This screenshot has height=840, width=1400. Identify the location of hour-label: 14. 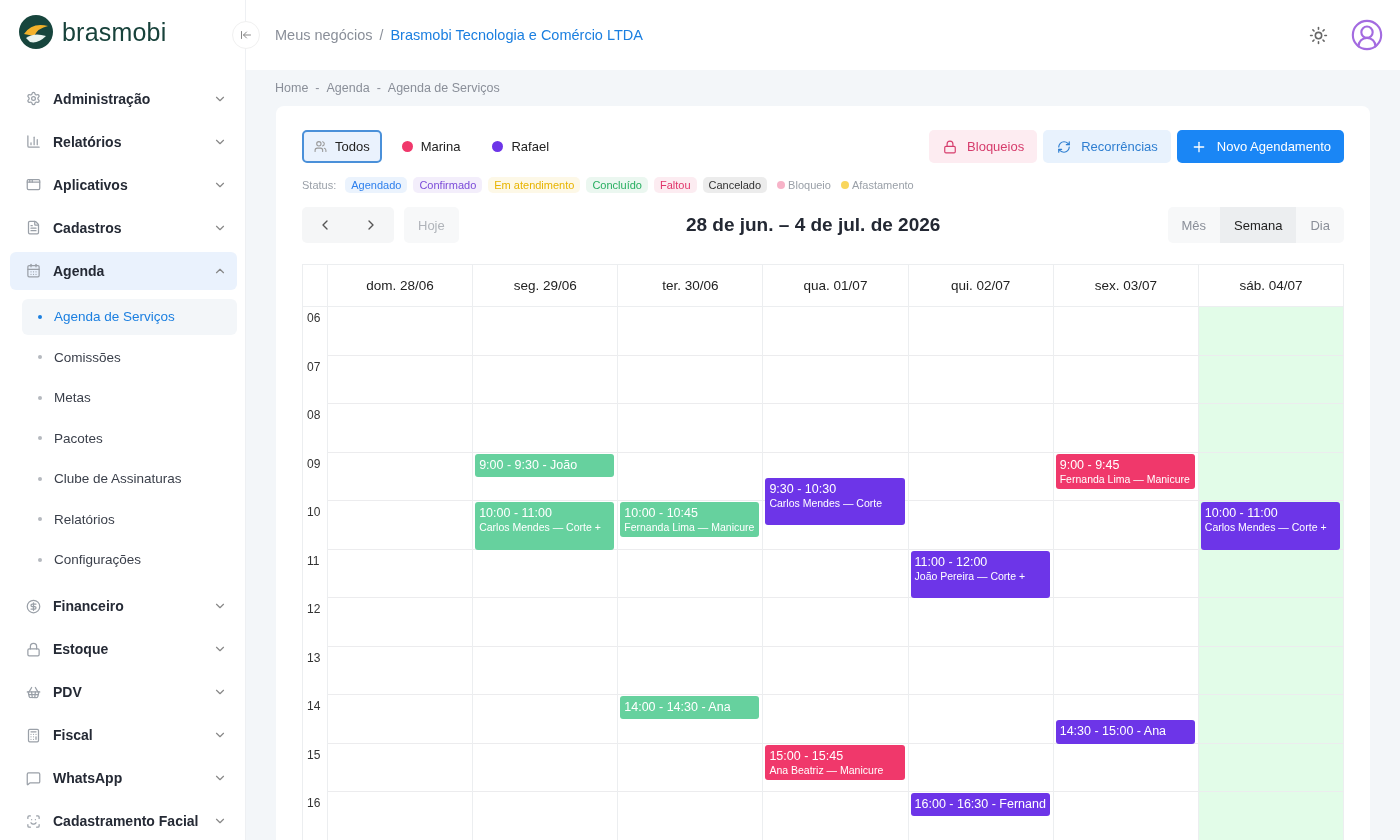
(314, 706).